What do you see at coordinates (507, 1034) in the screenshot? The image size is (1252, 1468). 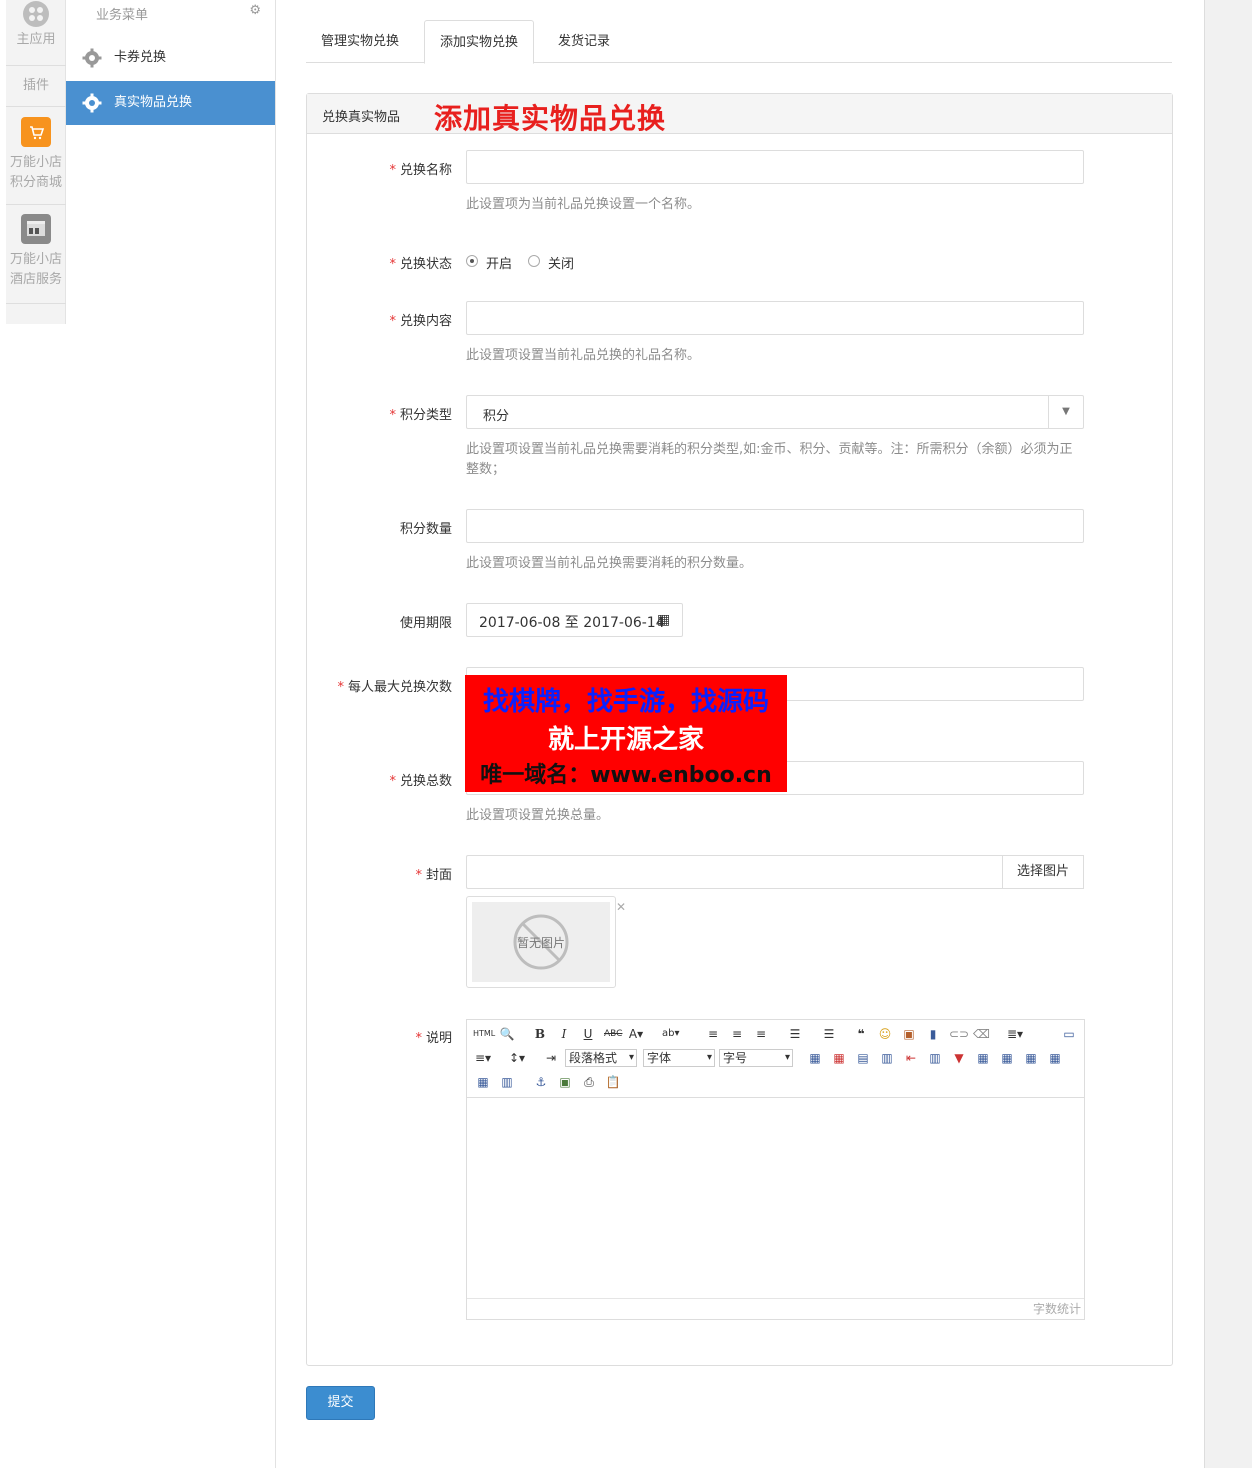 I see `preview-icon: 🔍` at bounding box center [507, 1034].